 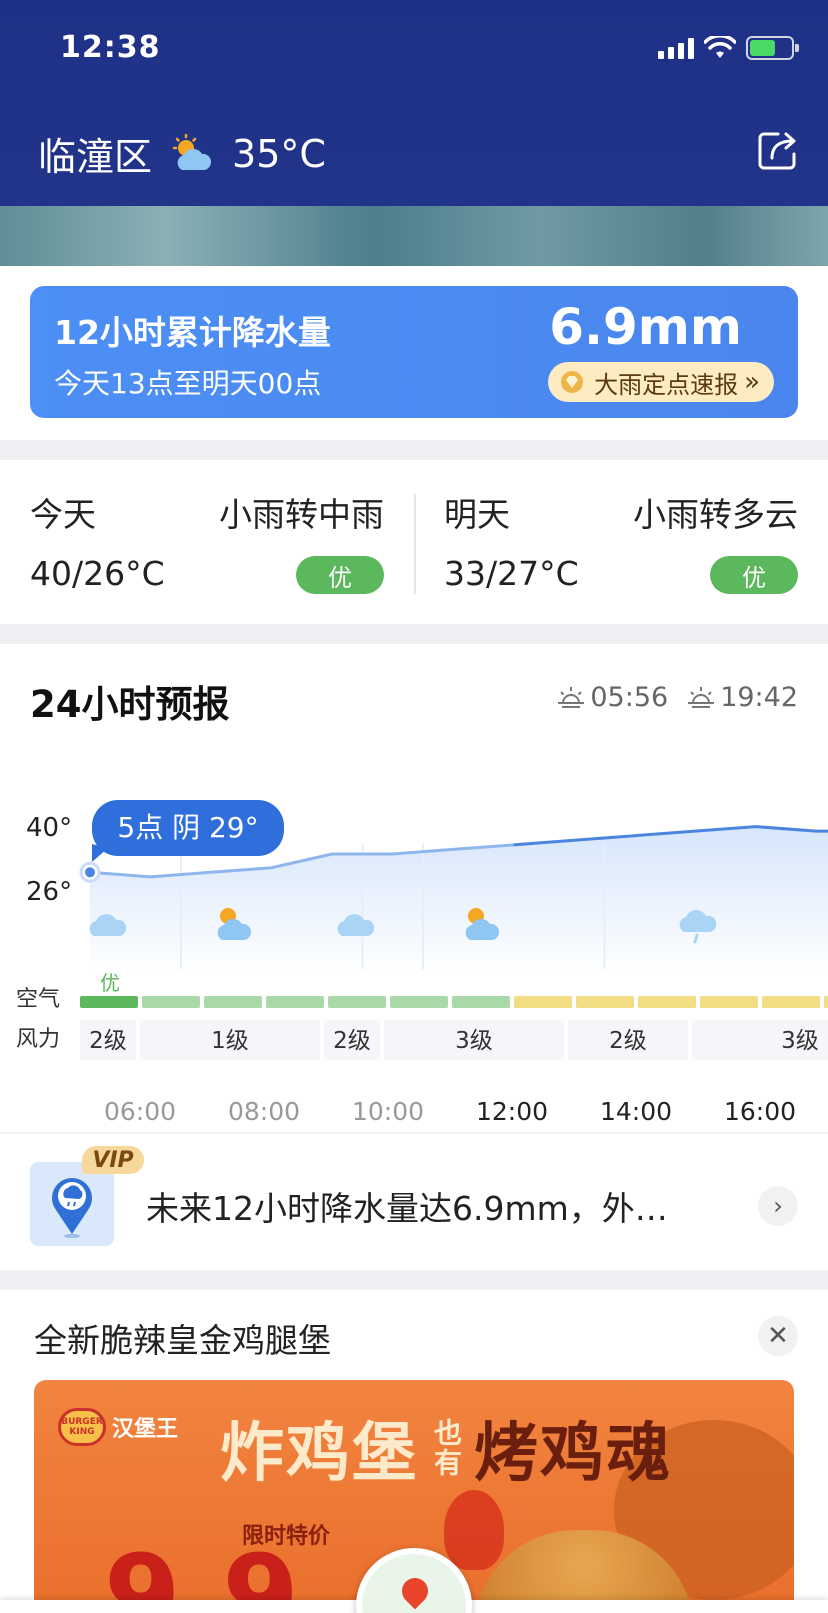 I want to click on share-icon, so click(x=778, y=150).